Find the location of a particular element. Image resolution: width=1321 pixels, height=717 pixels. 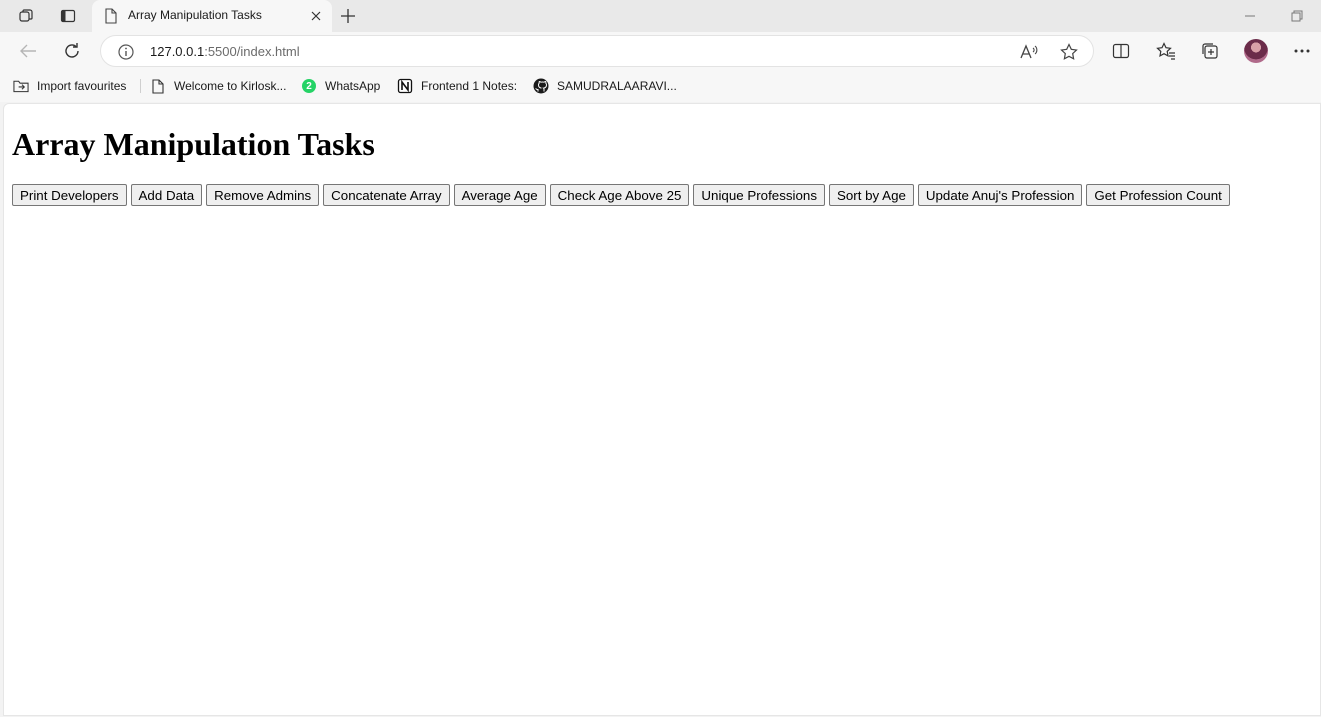

favorites-star-icon is located at coordinates (1165, 51).